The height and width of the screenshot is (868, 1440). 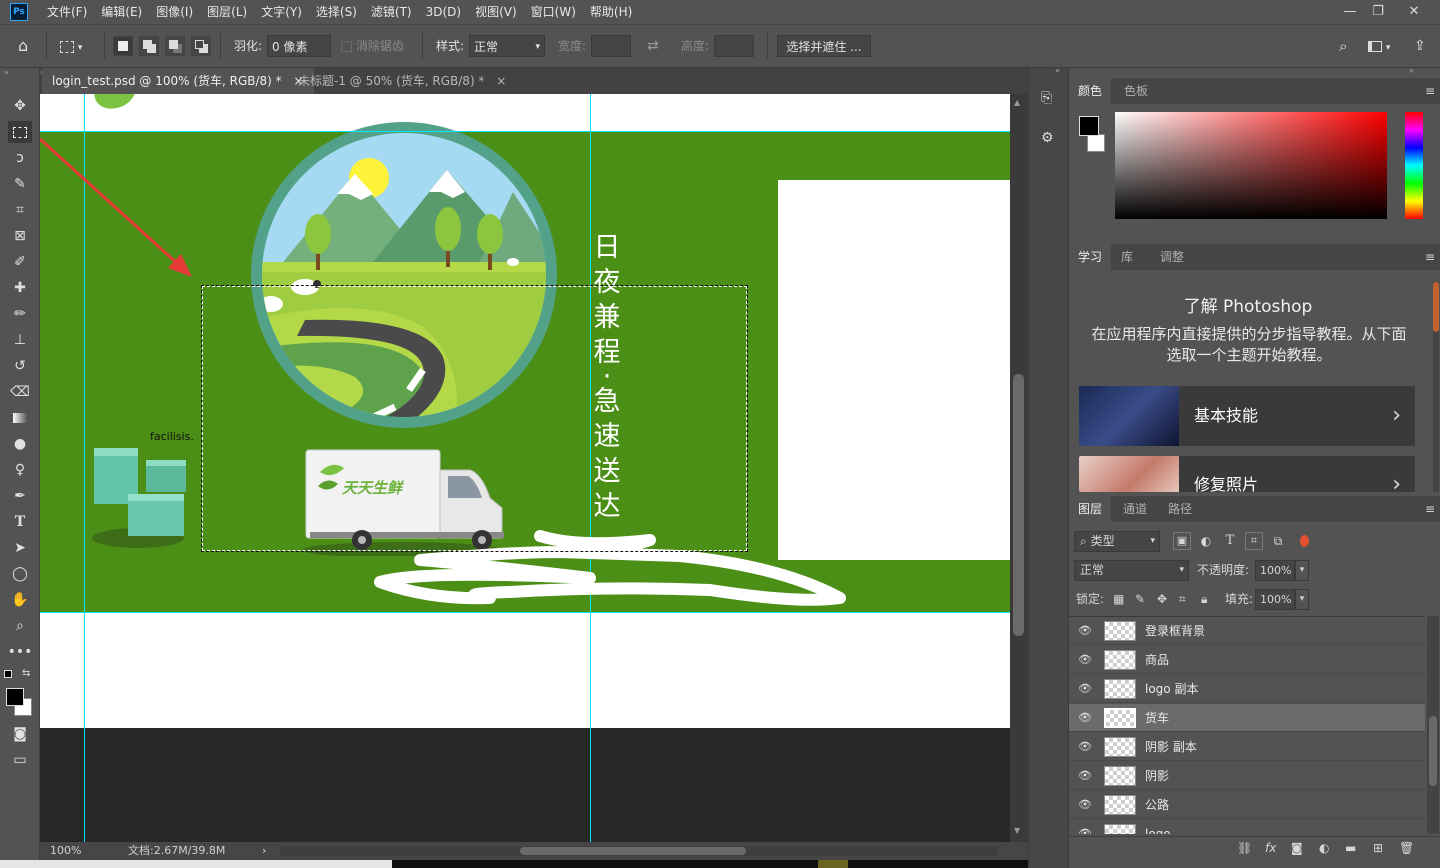 What do you see at coordinates (20, 548) in the screenshot?
I see `path-select-tool-icon: ➤` at bounding box center [20, 548].